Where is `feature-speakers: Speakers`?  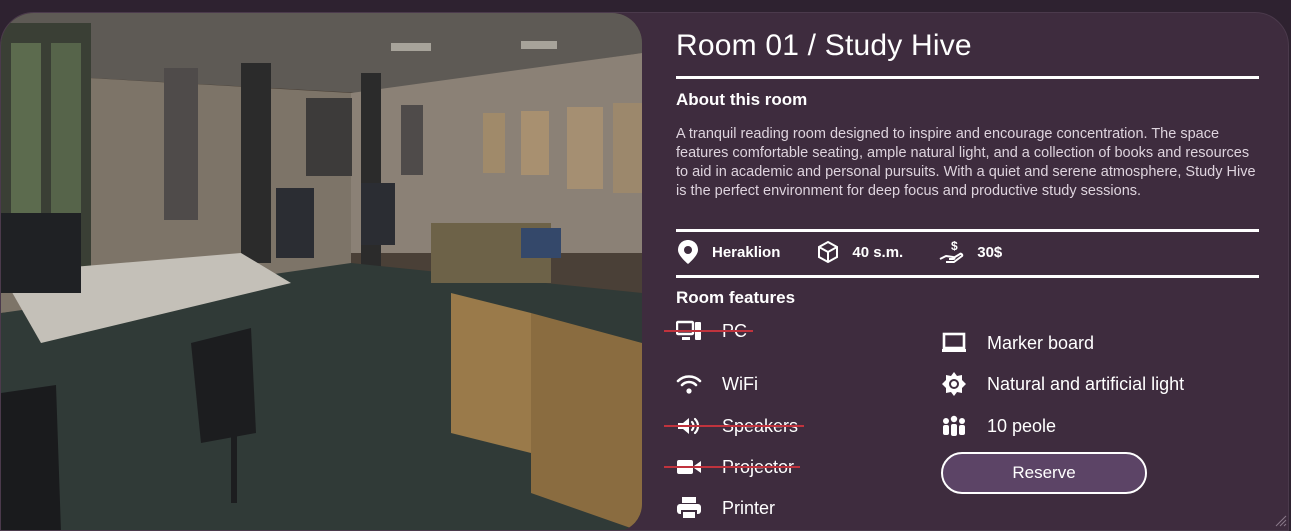 feature-speakers: Speakers is located at coordinates (734, 426).